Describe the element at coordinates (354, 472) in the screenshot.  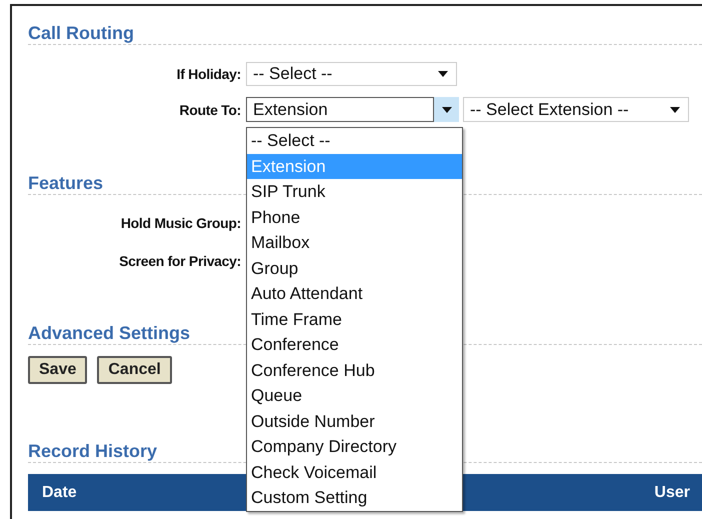
I see `dropdown-option: Check Voicemail` at that location.